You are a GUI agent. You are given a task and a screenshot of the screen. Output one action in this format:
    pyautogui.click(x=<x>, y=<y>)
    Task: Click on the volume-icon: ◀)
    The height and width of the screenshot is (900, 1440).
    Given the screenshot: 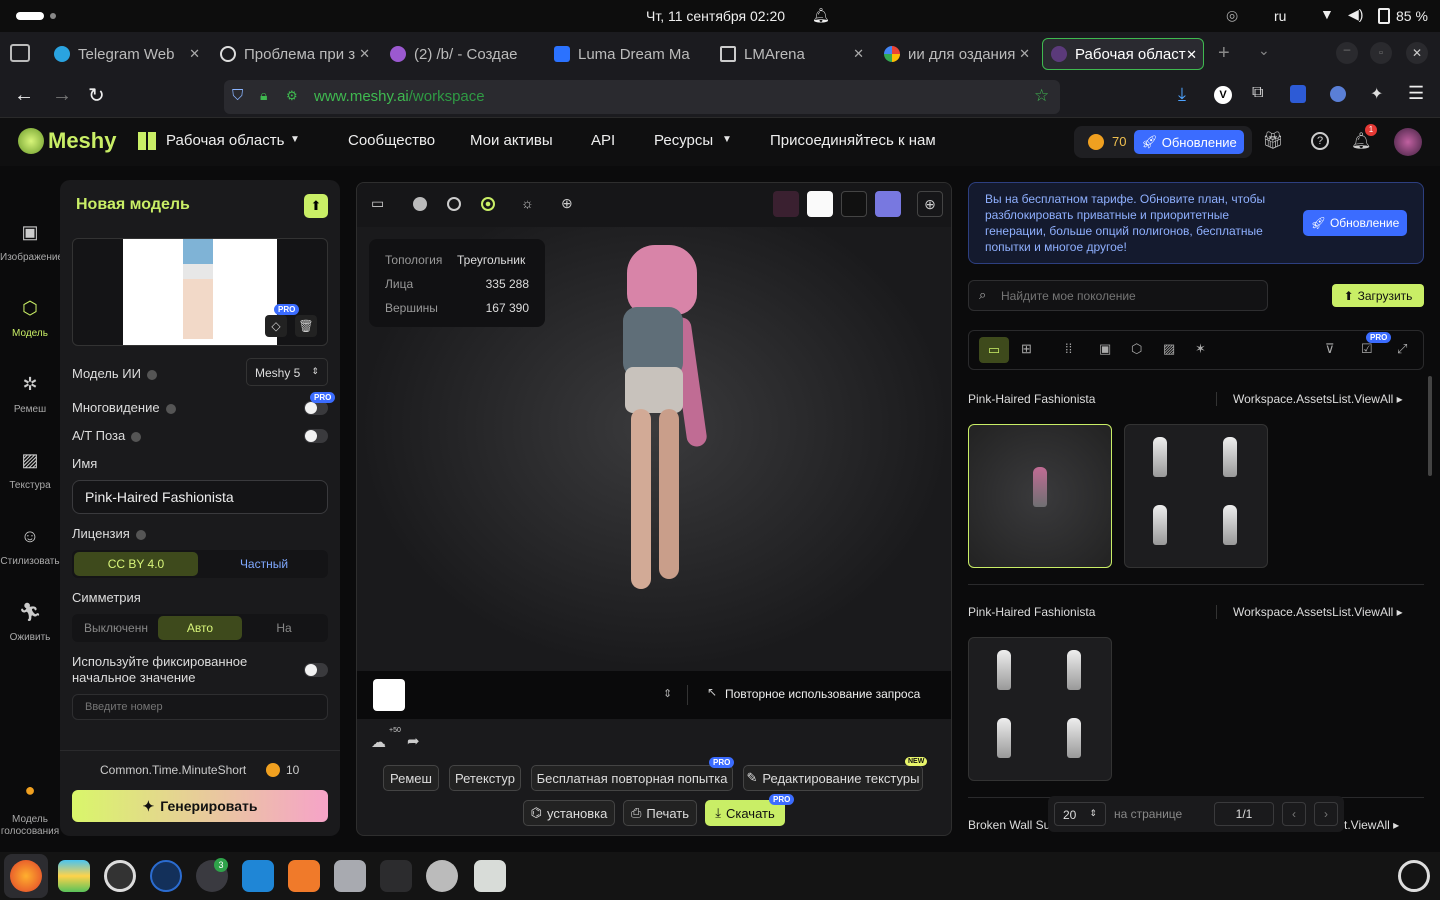 What is the action you would take?
    pyautogui.click(x=1355, y=14)
    